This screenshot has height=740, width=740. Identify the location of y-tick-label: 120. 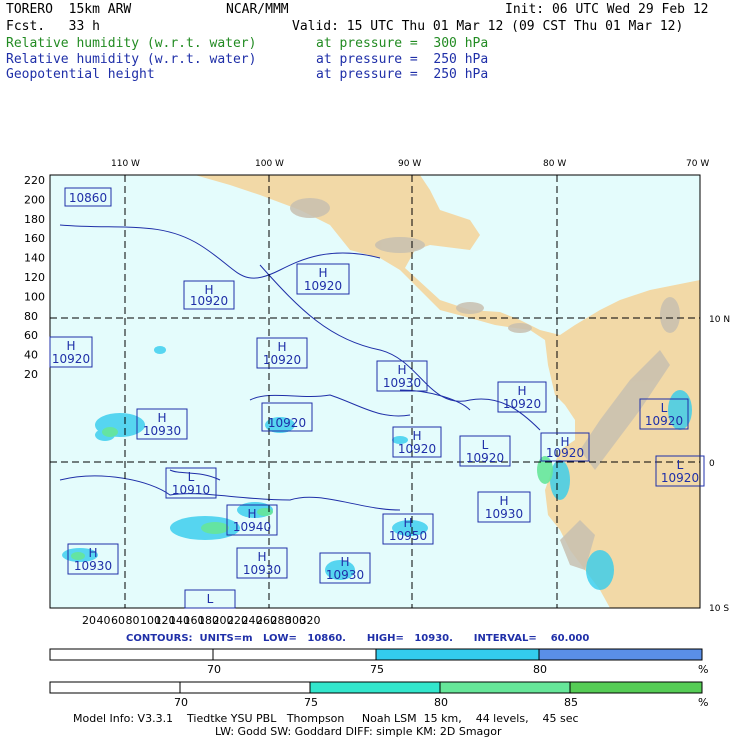
(34, 277).